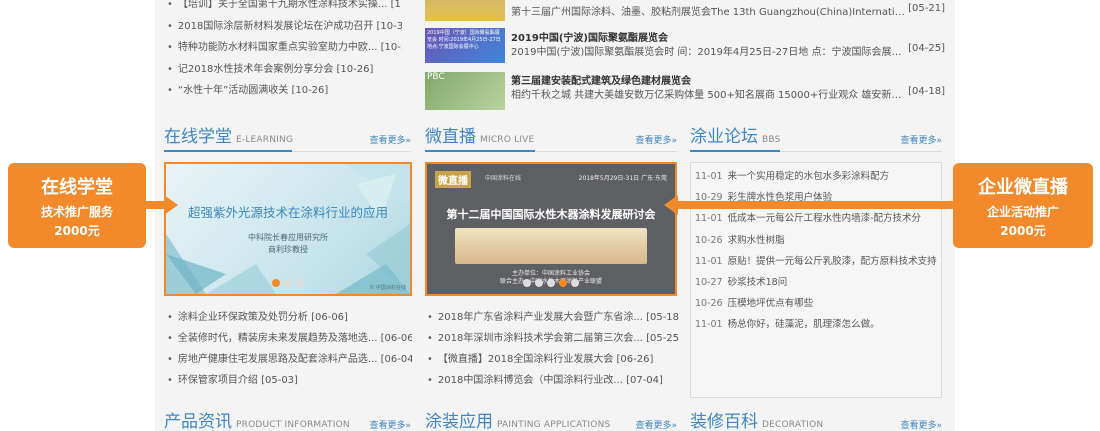  I want to click on section-head-decoration: 装修百科 DECORATION 查看更多», so click(816, 421).